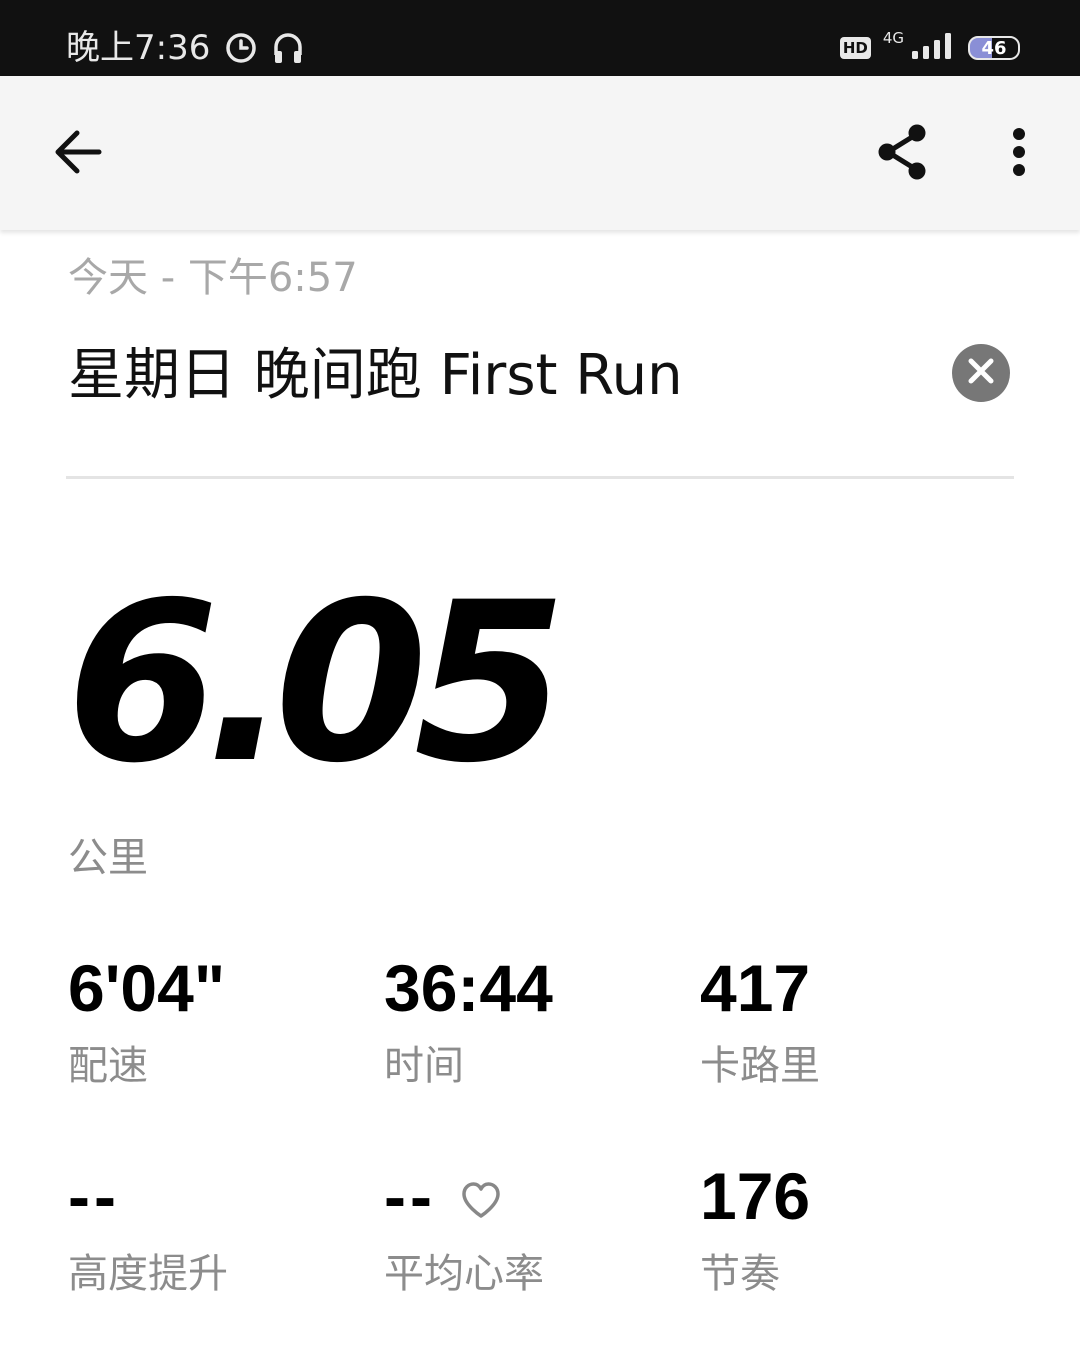  What do you see at coordinates (148, 1274) in the screenshot?
I see `elevation-gain-label: 高度提升` at bounding box center [148, 1274].